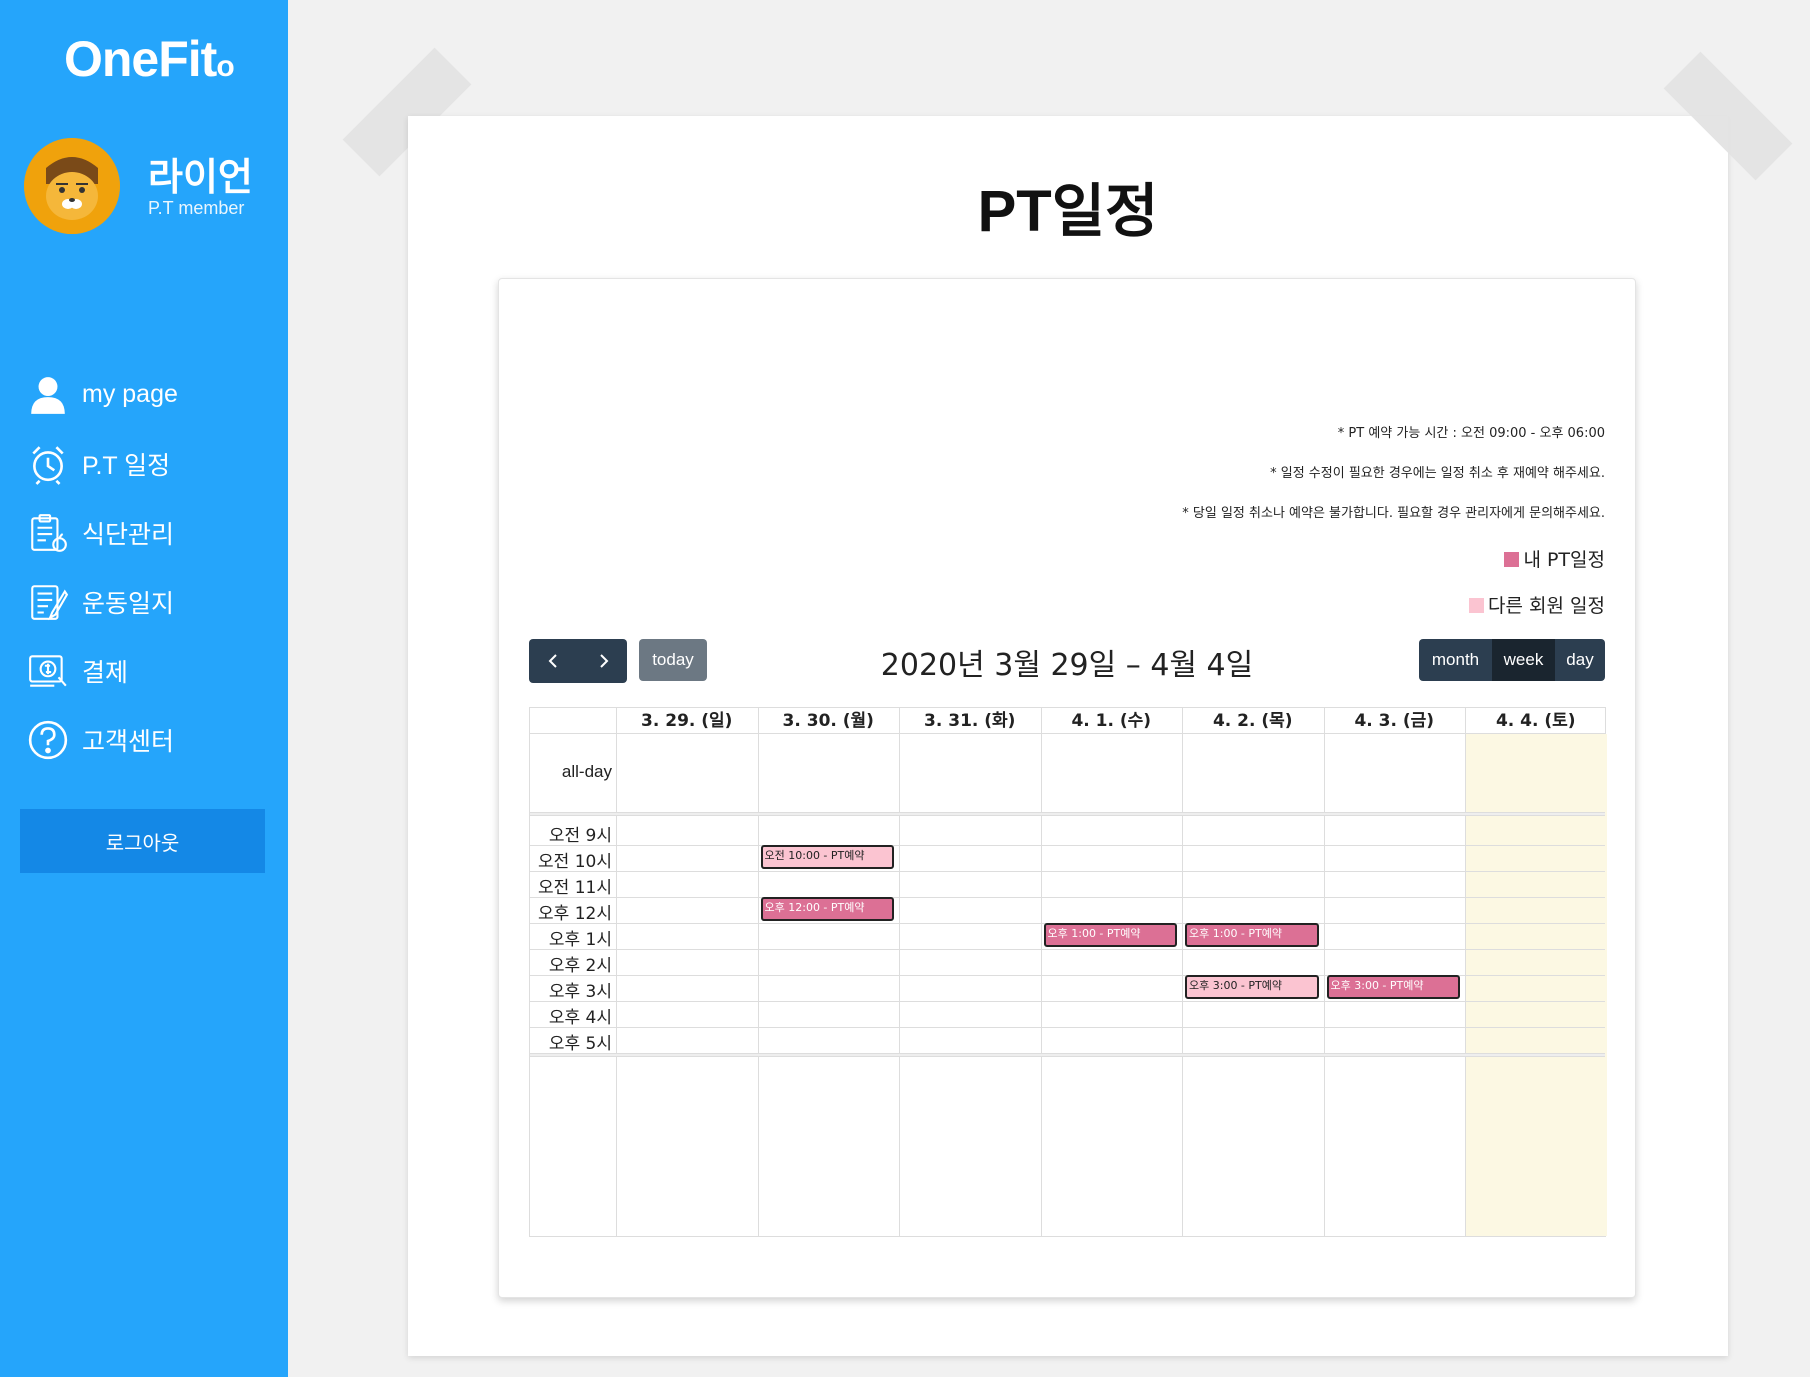 This screenshot has height=1377, width=1810. Describe the element at coordinates (48, 602) in the screenshot. I see `document-pen-icon` at that location.